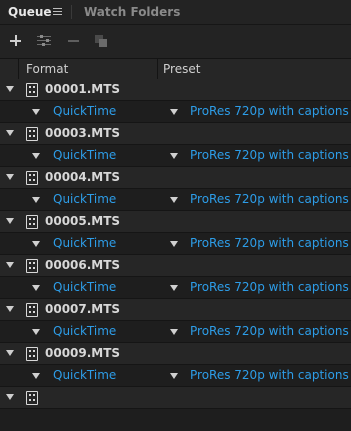  Describe the element at coordinates (83, 353) in the screenshot. I see `source-filename: 00009.MTS` at that location.